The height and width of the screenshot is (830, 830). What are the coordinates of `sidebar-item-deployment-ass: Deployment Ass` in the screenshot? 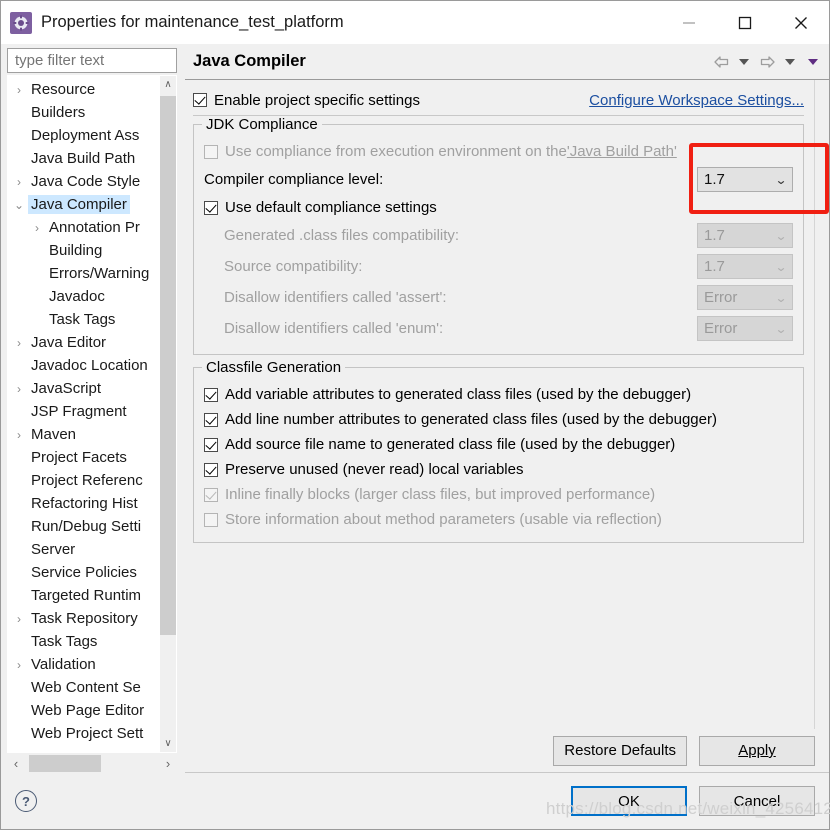 It's located at (83, 135).